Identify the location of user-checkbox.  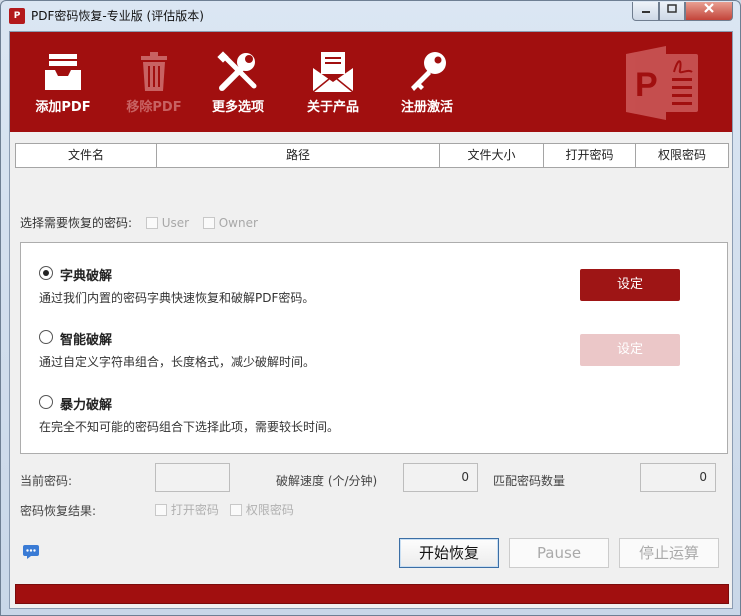
(151, 223).